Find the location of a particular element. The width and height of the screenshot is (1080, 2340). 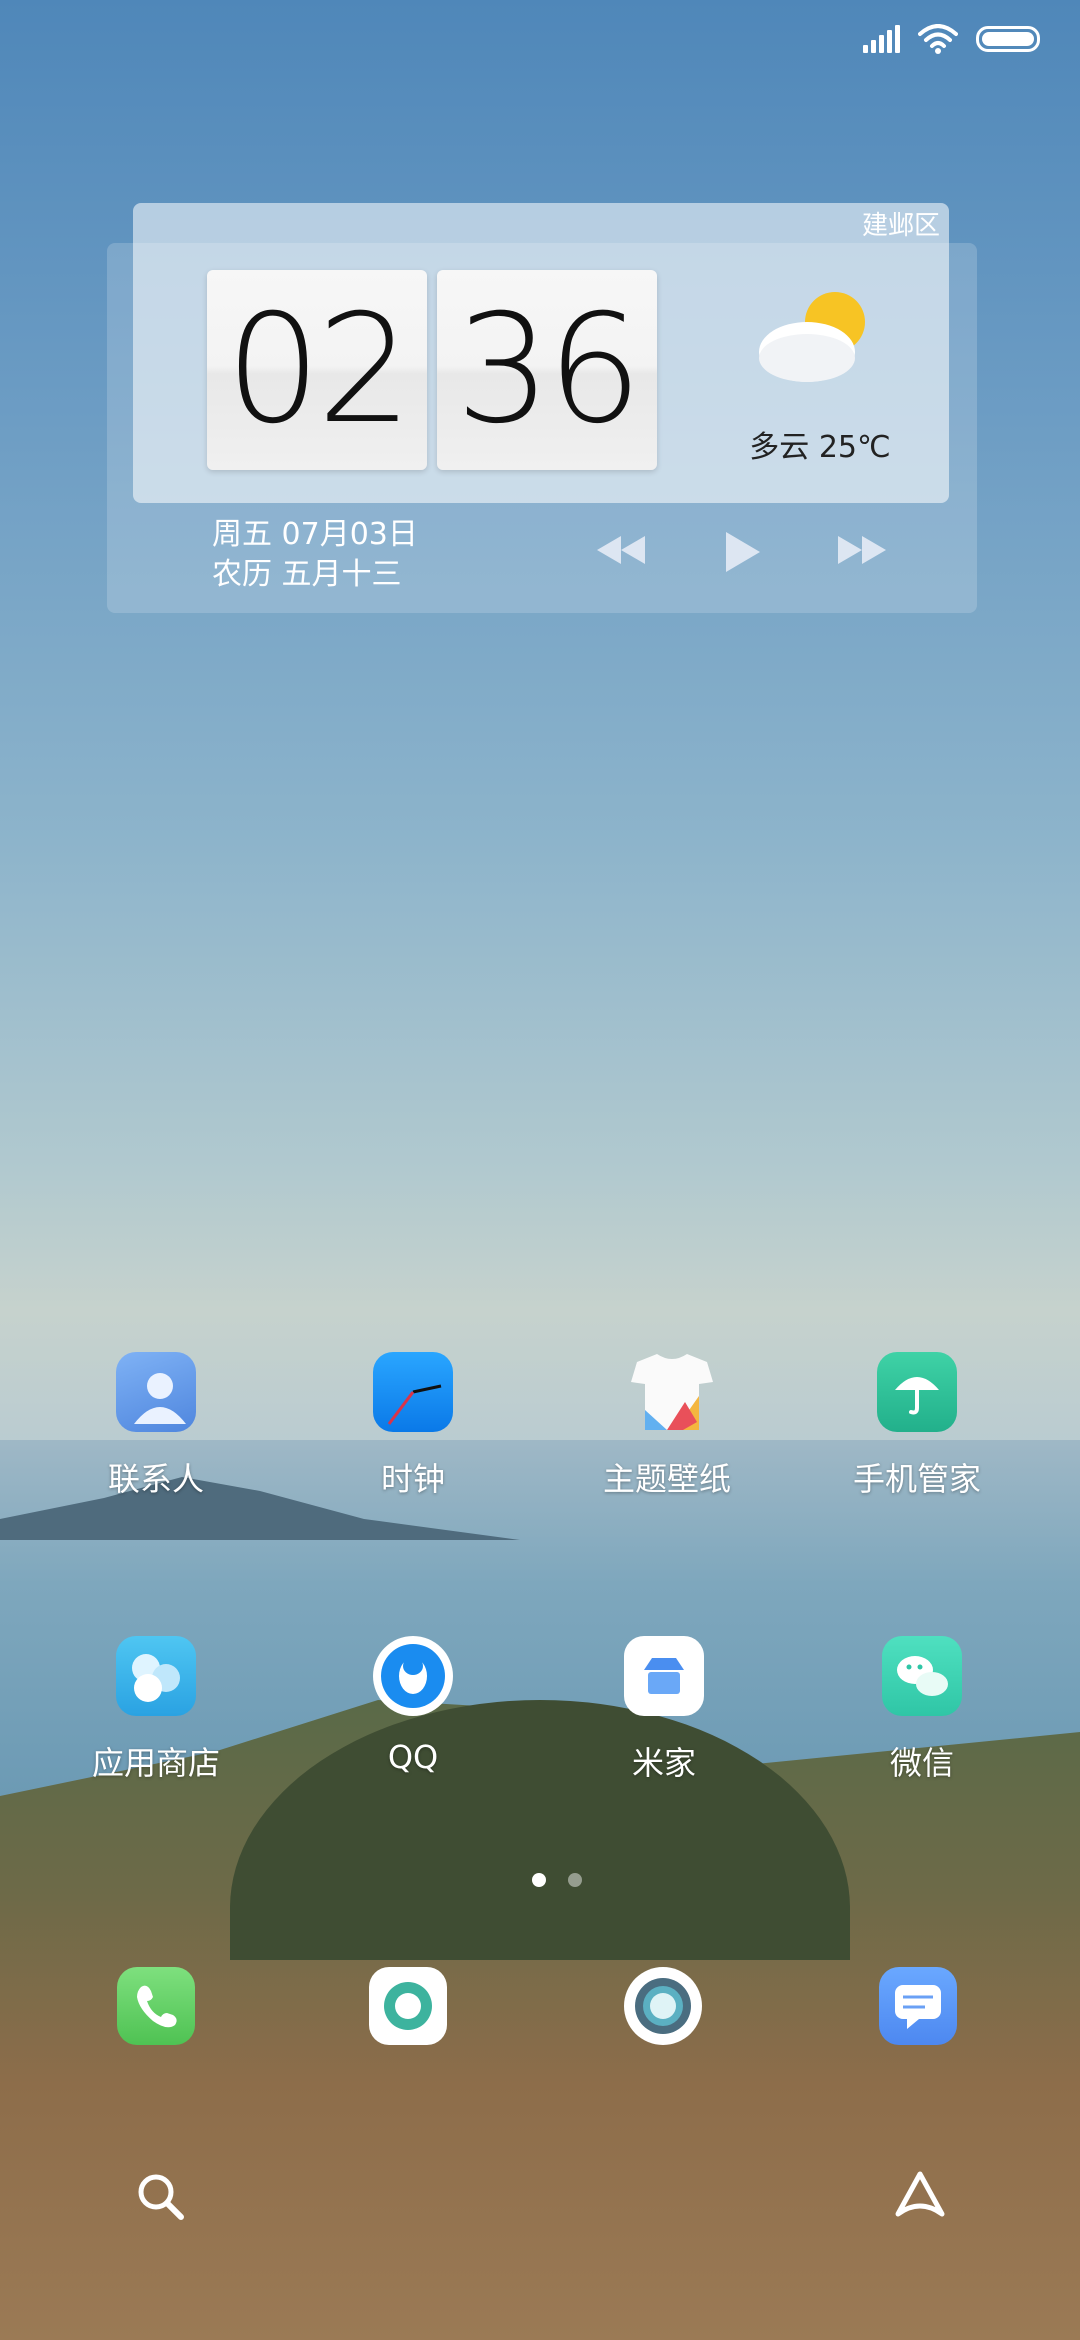

qq-icon is located at coordinates (413, 1676).